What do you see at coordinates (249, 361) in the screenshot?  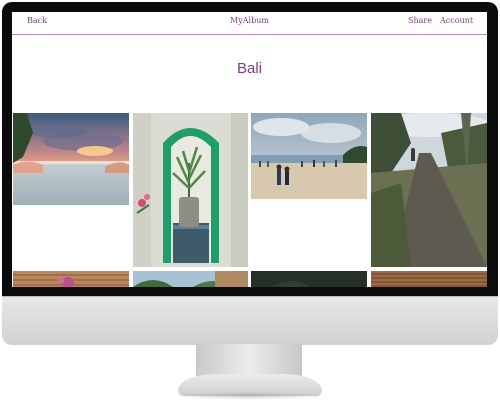 I see `monitor-stand-neck` at bounding box center [249, 361].